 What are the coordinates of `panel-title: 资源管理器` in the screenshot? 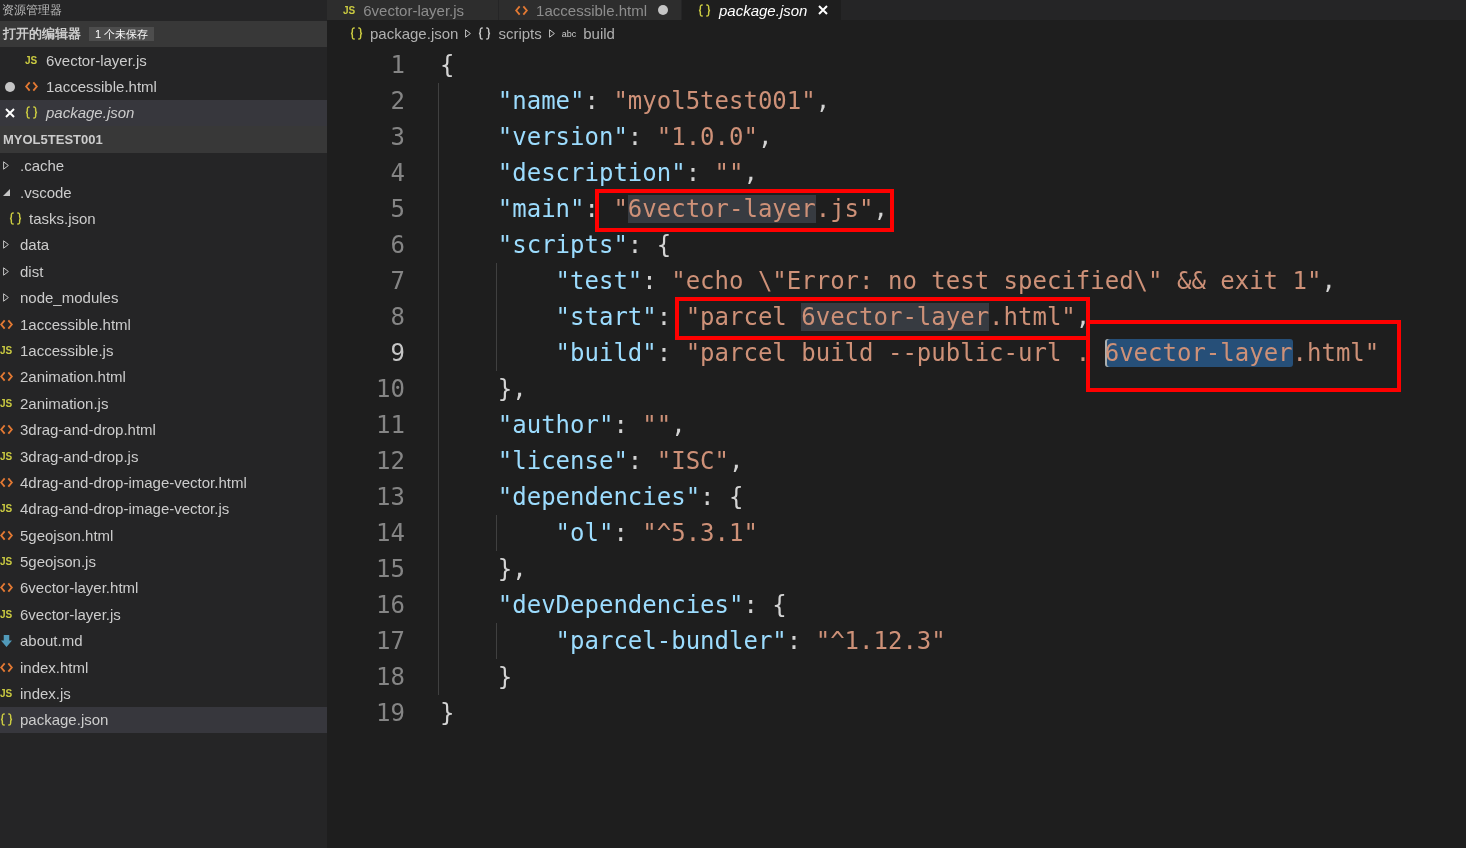 It's located at (31, 10).